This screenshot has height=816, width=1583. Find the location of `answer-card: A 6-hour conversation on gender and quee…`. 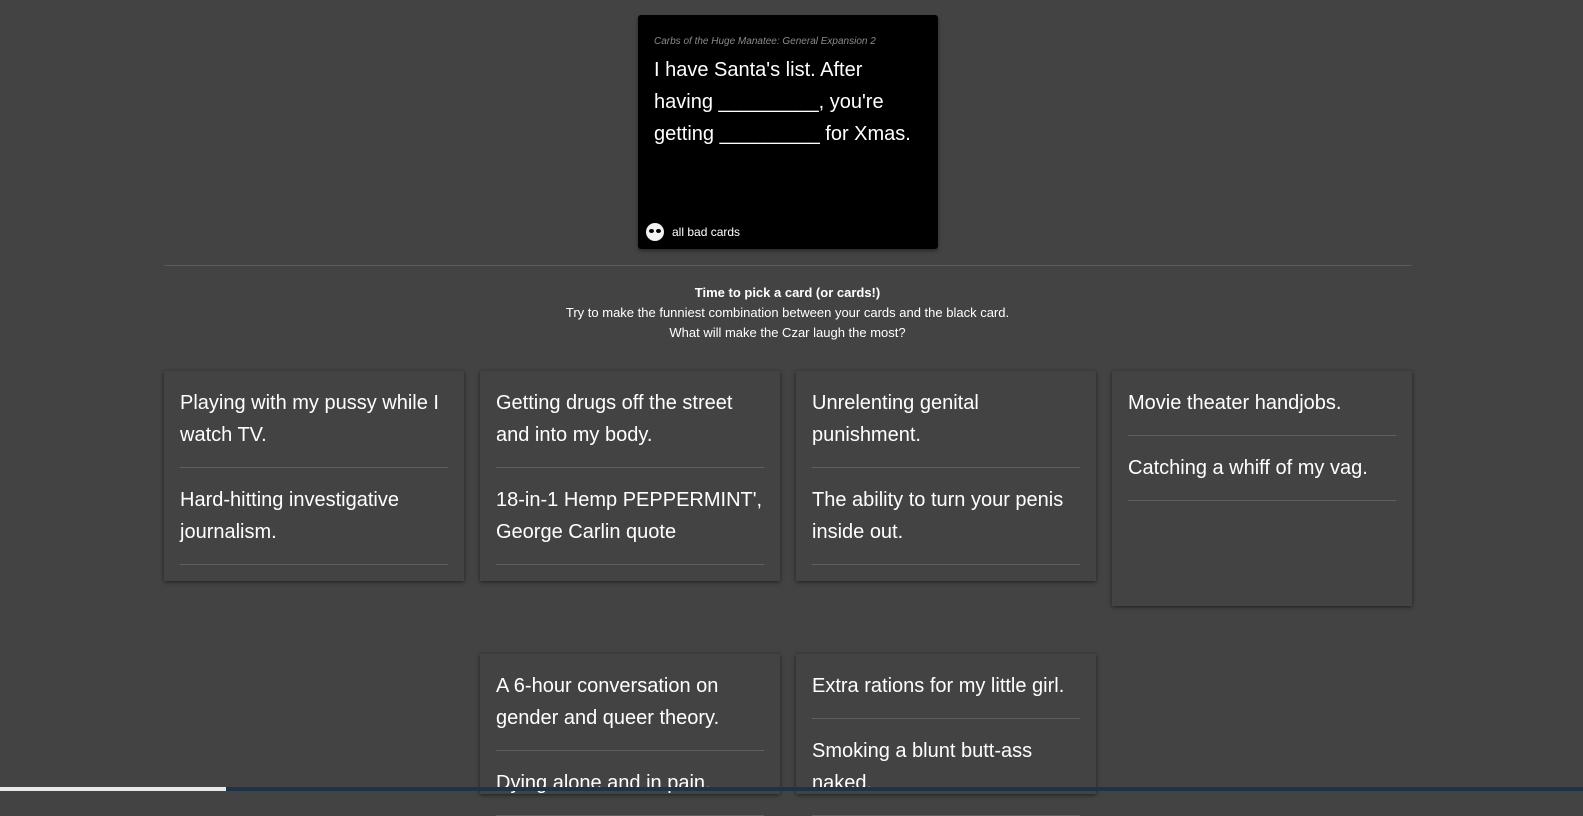

answer-card: A 6-hour conversation on gender and quee… is located at coordinates (630, 735).